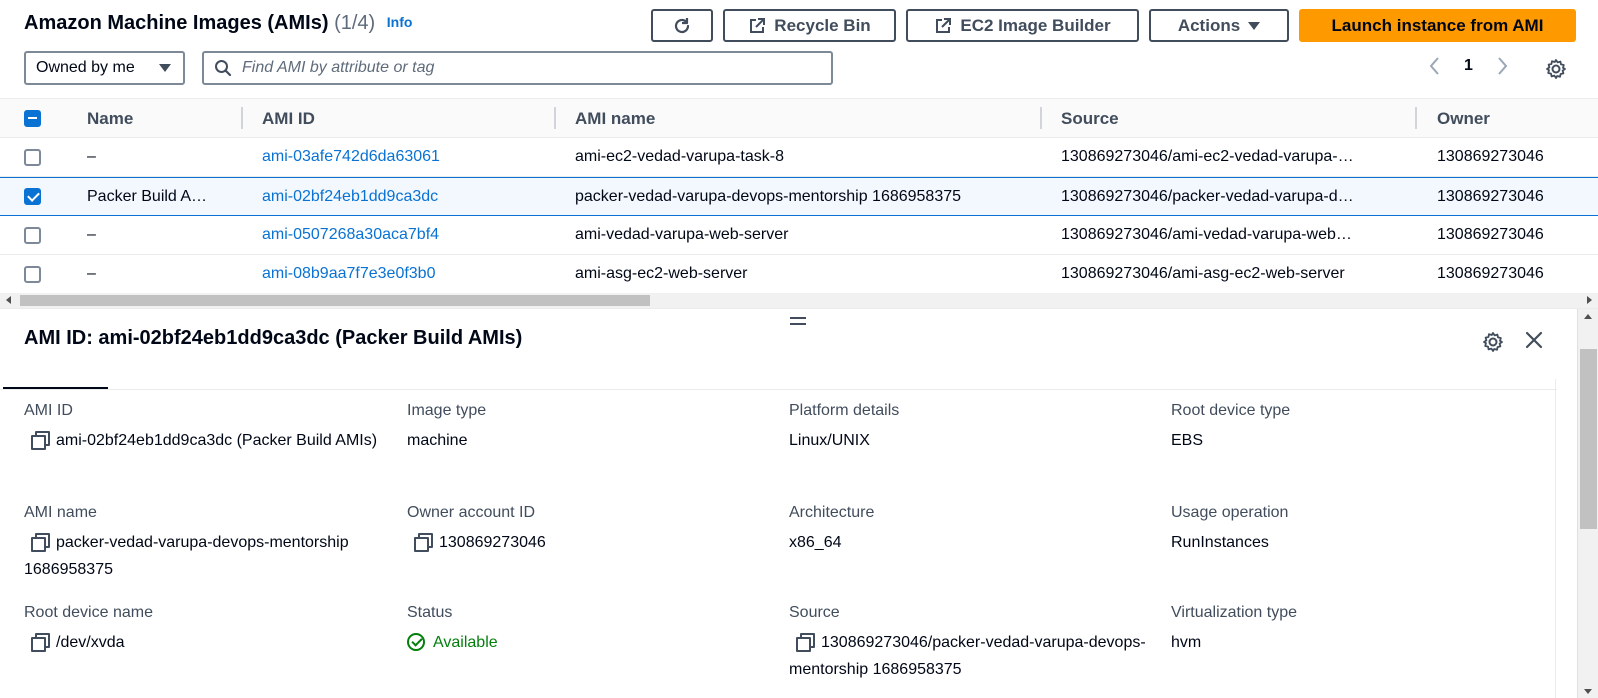 The image size is (1598, 698). What do you see at coordinates (32, 118) in the screenshot?
I see `select-all-checkbox` at bounding box center [32, 118].